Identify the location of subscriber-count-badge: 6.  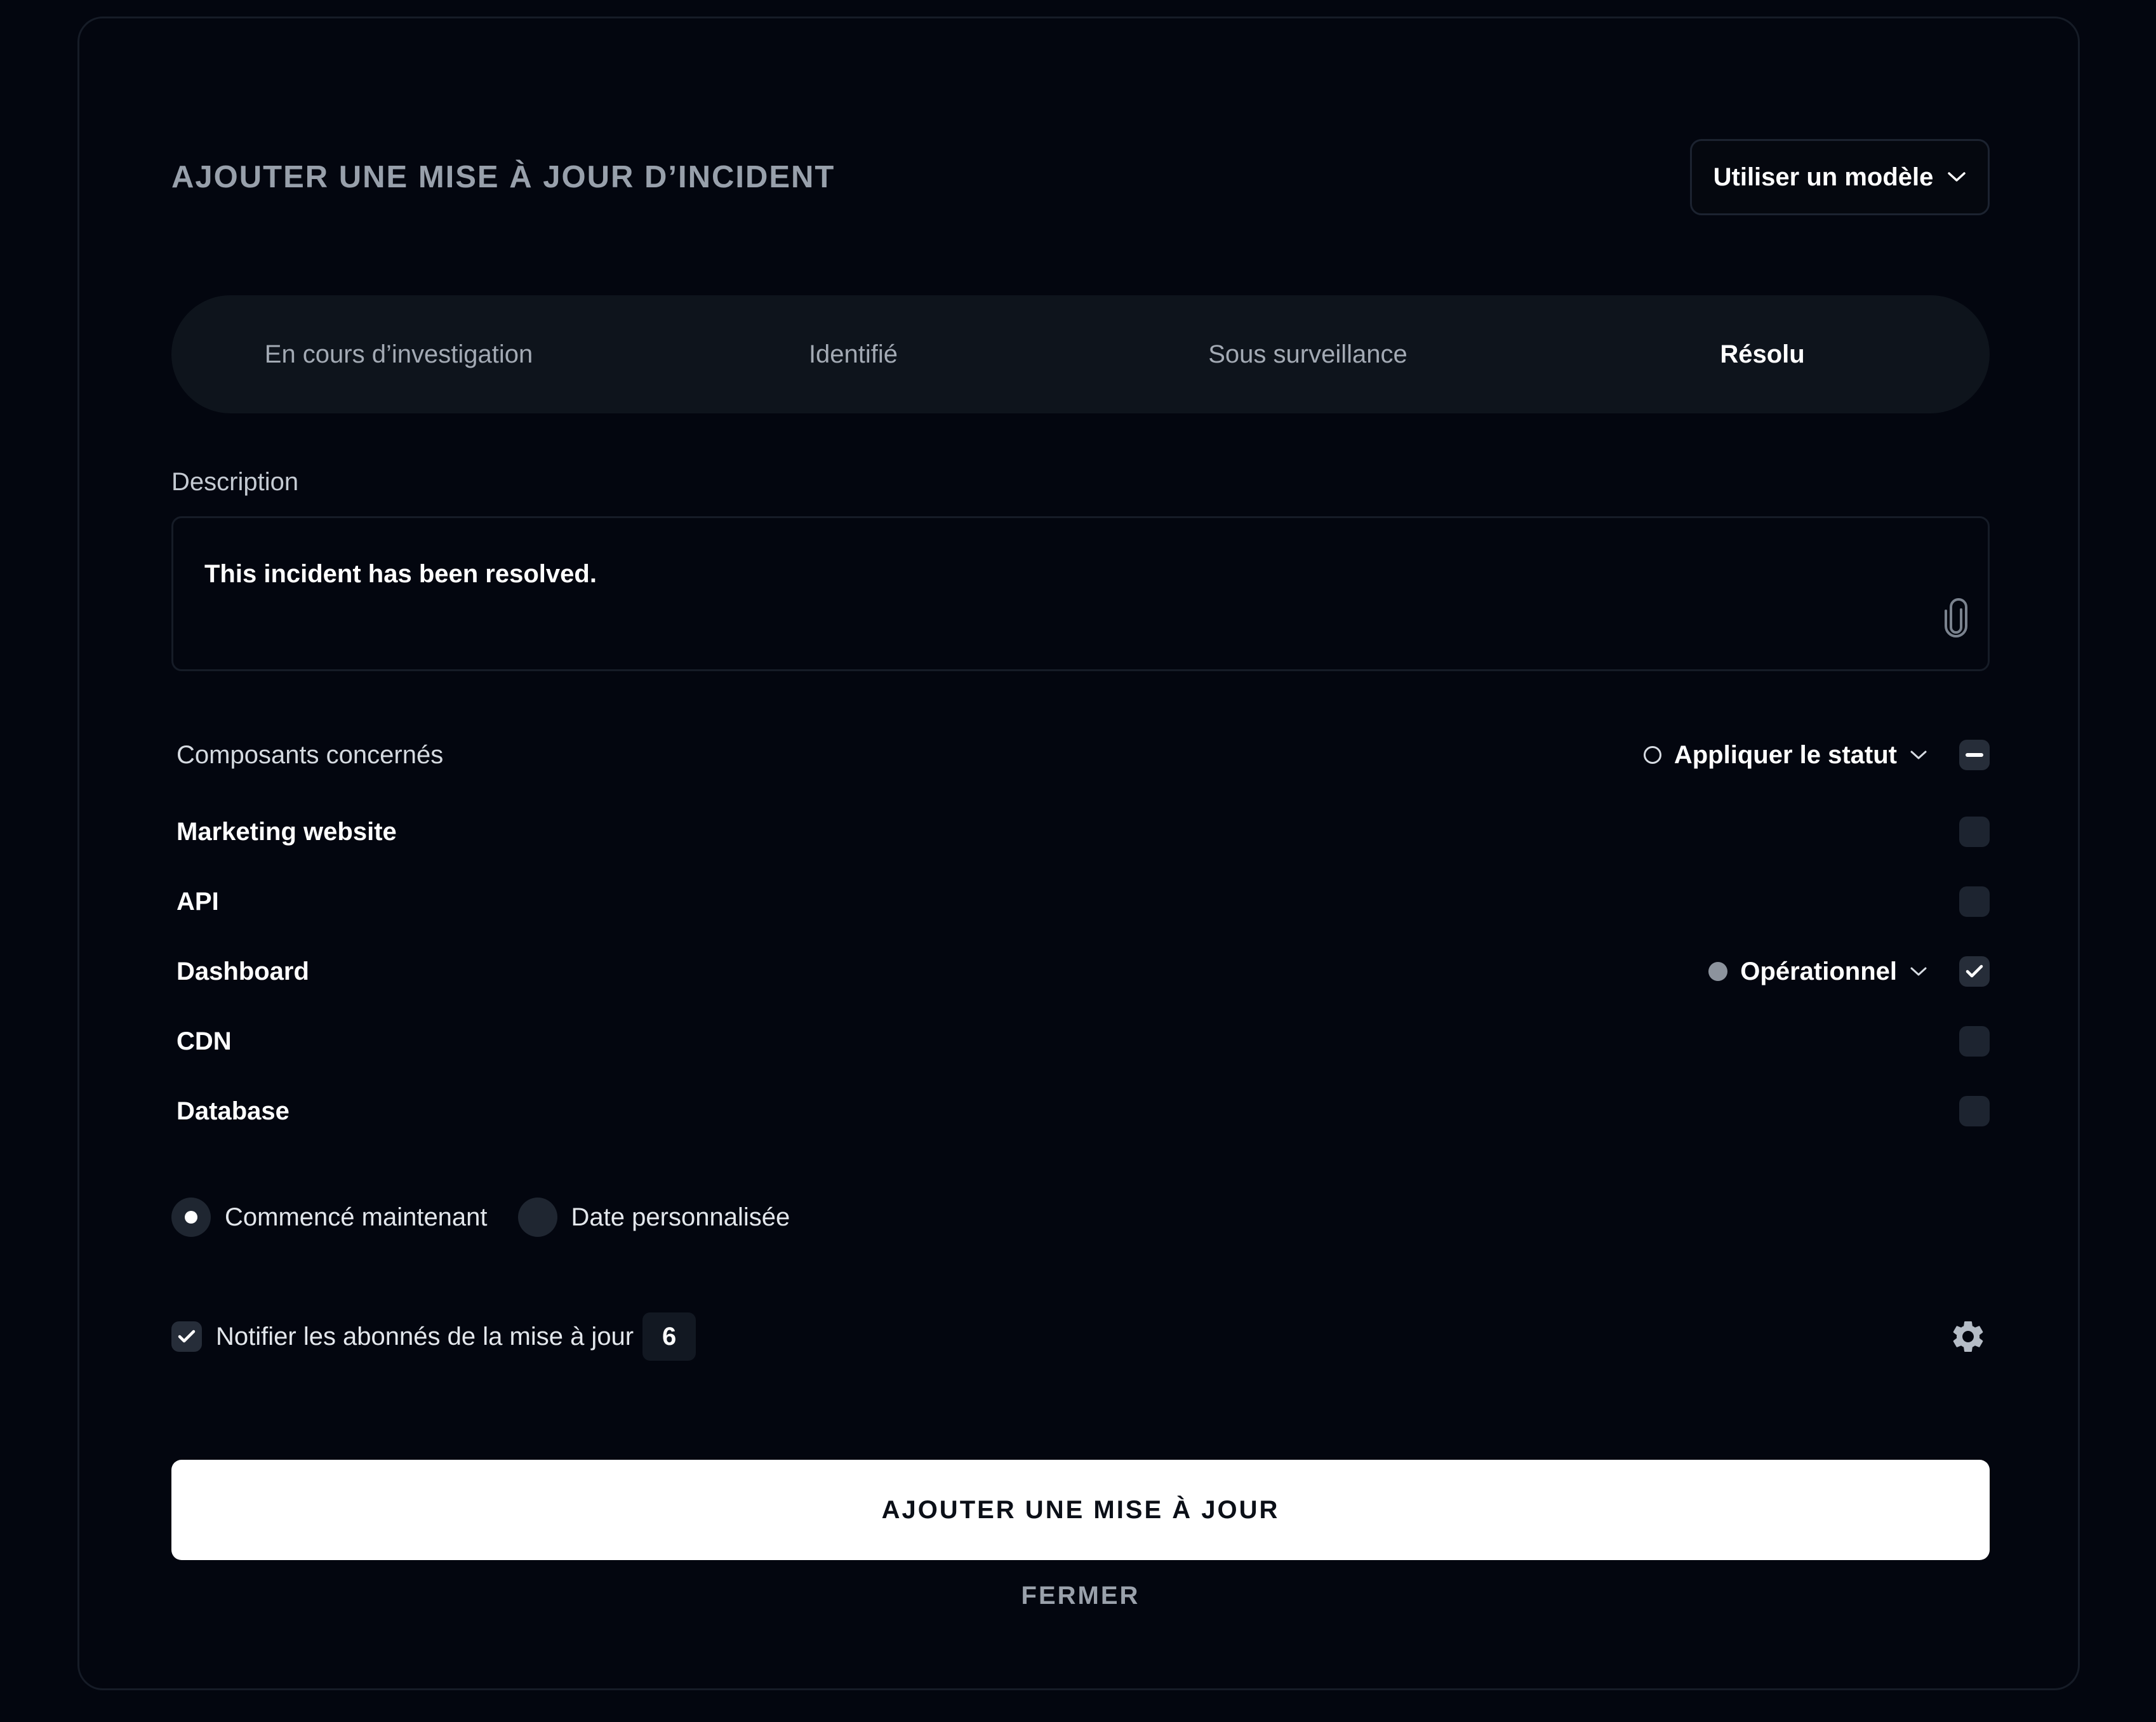
(669, 1336).